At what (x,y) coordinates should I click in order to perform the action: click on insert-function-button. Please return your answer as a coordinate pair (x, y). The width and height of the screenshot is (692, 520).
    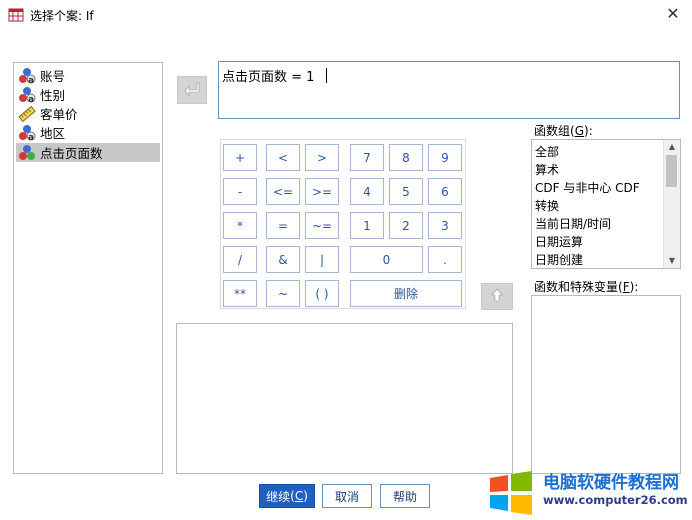
    Looking at the image, I should click on (497, 296).